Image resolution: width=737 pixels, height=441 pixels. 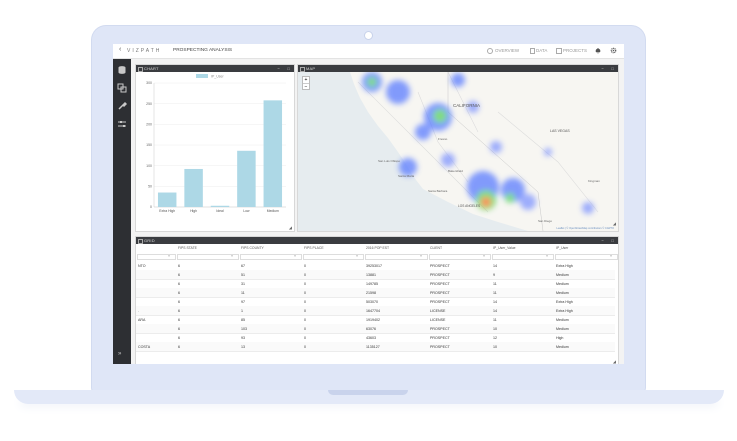 What do you see at coordinates (507, 50) in the screenshot?
I see `nav-overview: OVERVIEW` at bounding box center [507, 50].